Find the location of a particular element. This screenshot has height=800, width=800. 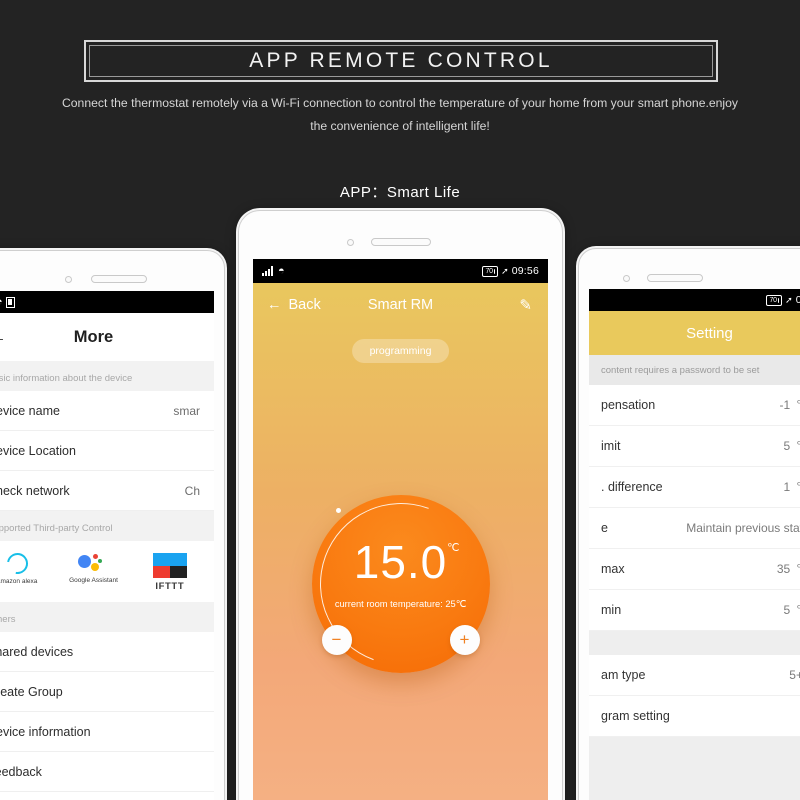

row-label: e is located at coordinates (604, 528).